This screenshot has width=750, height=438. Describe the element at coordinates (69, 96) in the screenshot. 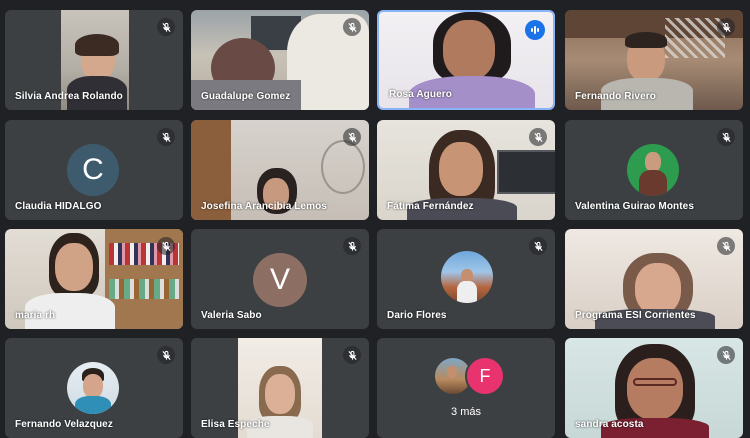

I see `participant-name: Silvia Andrea Rolando` at that location.